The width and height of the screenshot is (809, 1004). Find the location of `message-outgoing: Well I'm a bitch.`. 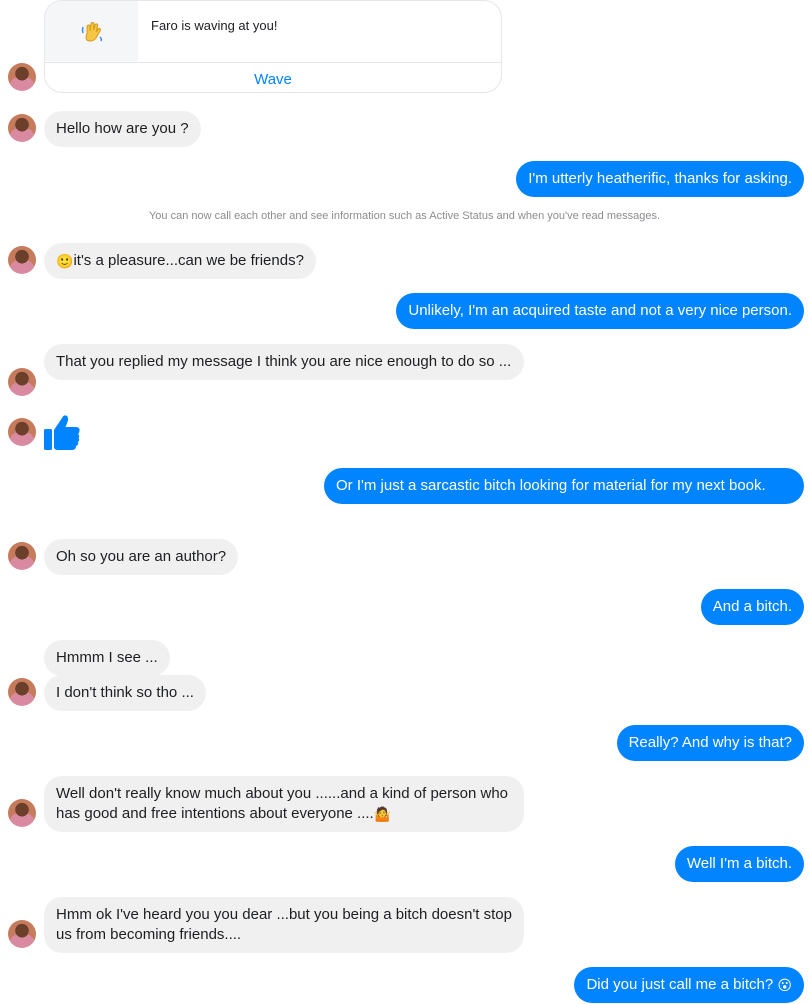

message-outgoing: Well I'm a bitch. is located at coordinates (739, 864).